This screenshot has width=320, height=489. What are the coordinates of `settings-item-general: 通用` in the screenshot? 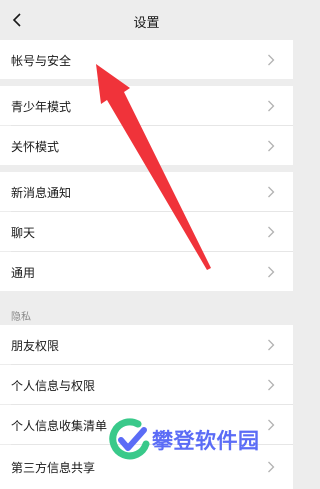 It's located at (146, 271).